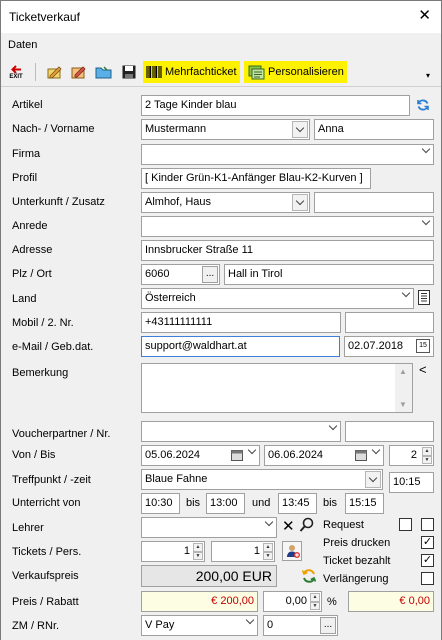 The image size is (442, 640). What do you see at coordinates (411, 482) in the screenshot?
I see `treffzeit-field: 10:15` at bounding box center [411, 482].